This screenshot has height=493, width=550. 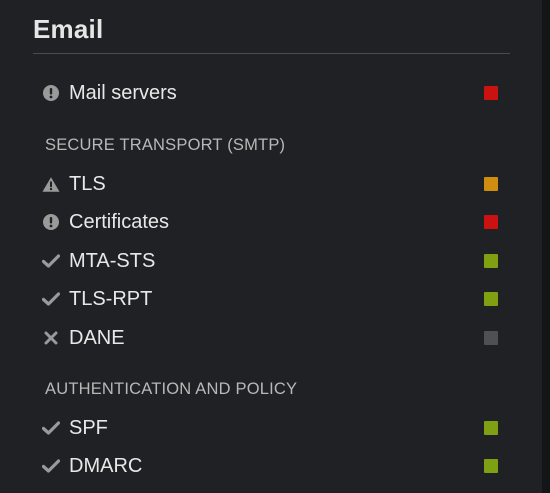 What do you see at coordinates (97, 337) in the screenshot?
I see `check-label: DANE` at bounding box center [97, 337].